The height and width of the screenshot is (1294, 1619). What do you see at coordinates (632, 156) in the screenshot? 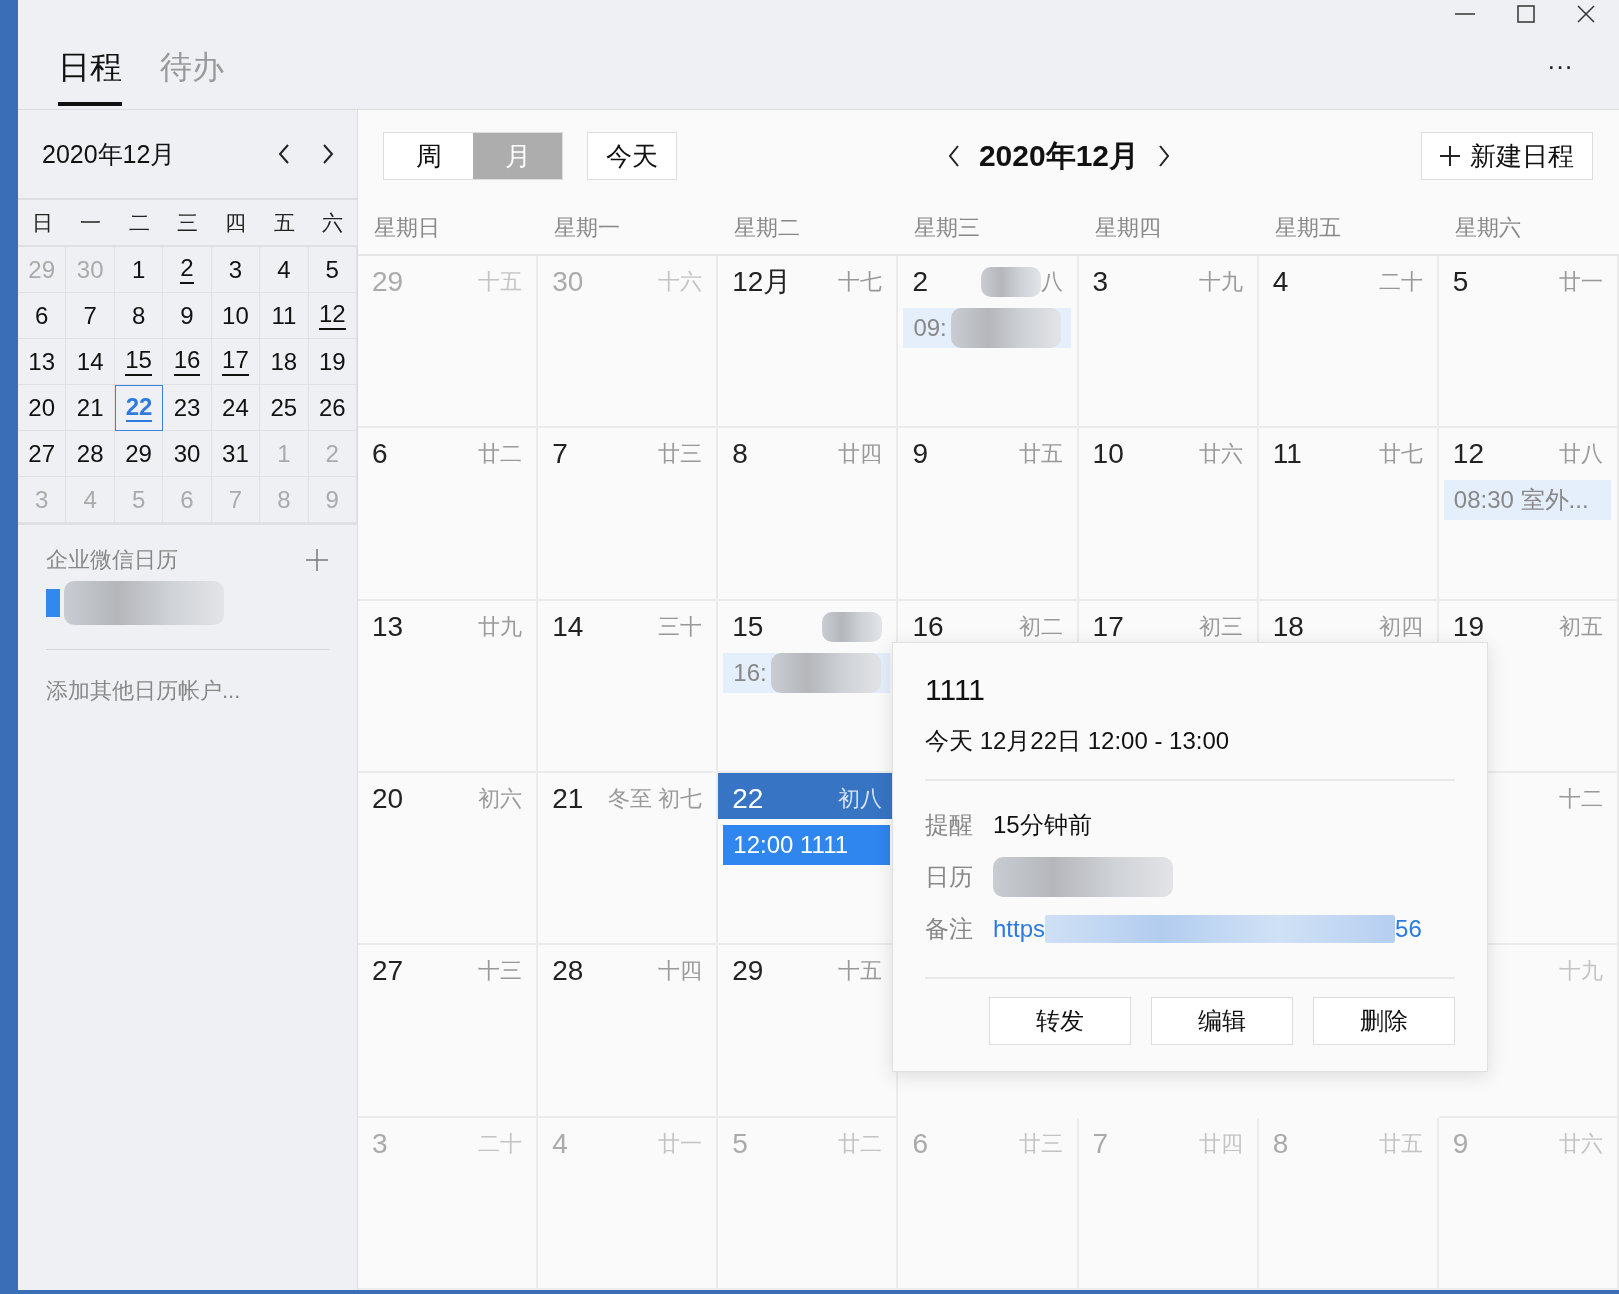
I see `today-button: 今天` at bounding box center [632, 156].